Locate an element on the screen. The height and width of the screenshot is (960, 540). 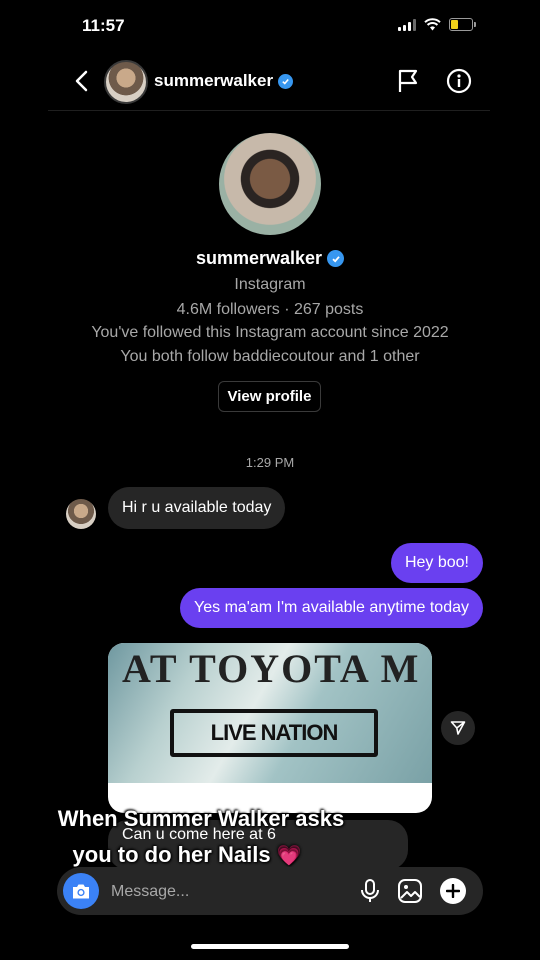
signal-icon is located at coordinates (407, 24).